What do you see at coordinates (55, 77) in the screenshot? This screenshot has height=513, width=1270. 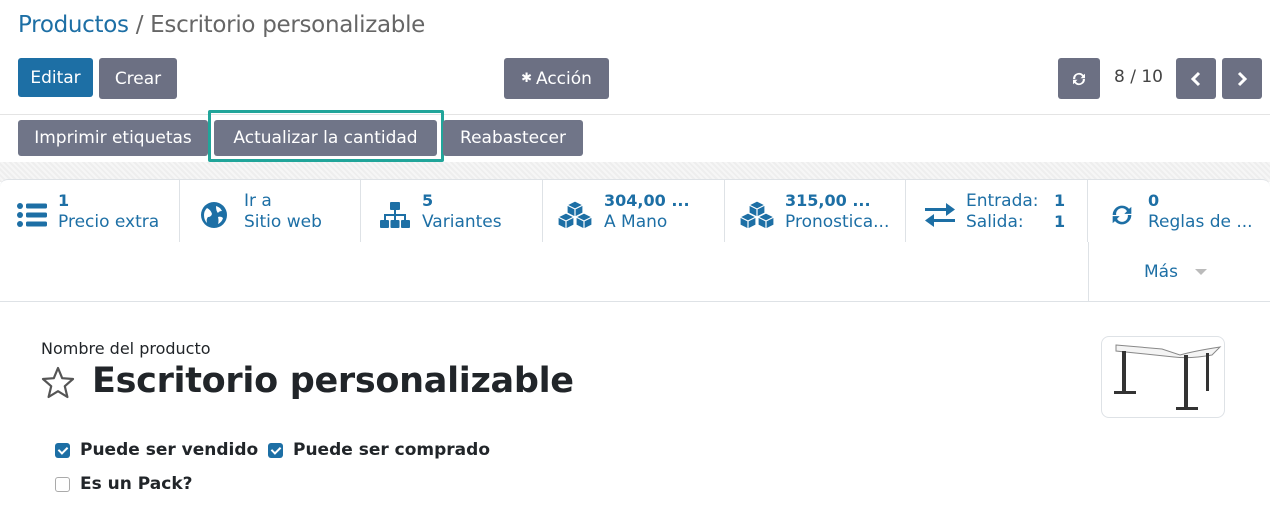 I see `edit-button: Editar` at bounding box center [55, 77].